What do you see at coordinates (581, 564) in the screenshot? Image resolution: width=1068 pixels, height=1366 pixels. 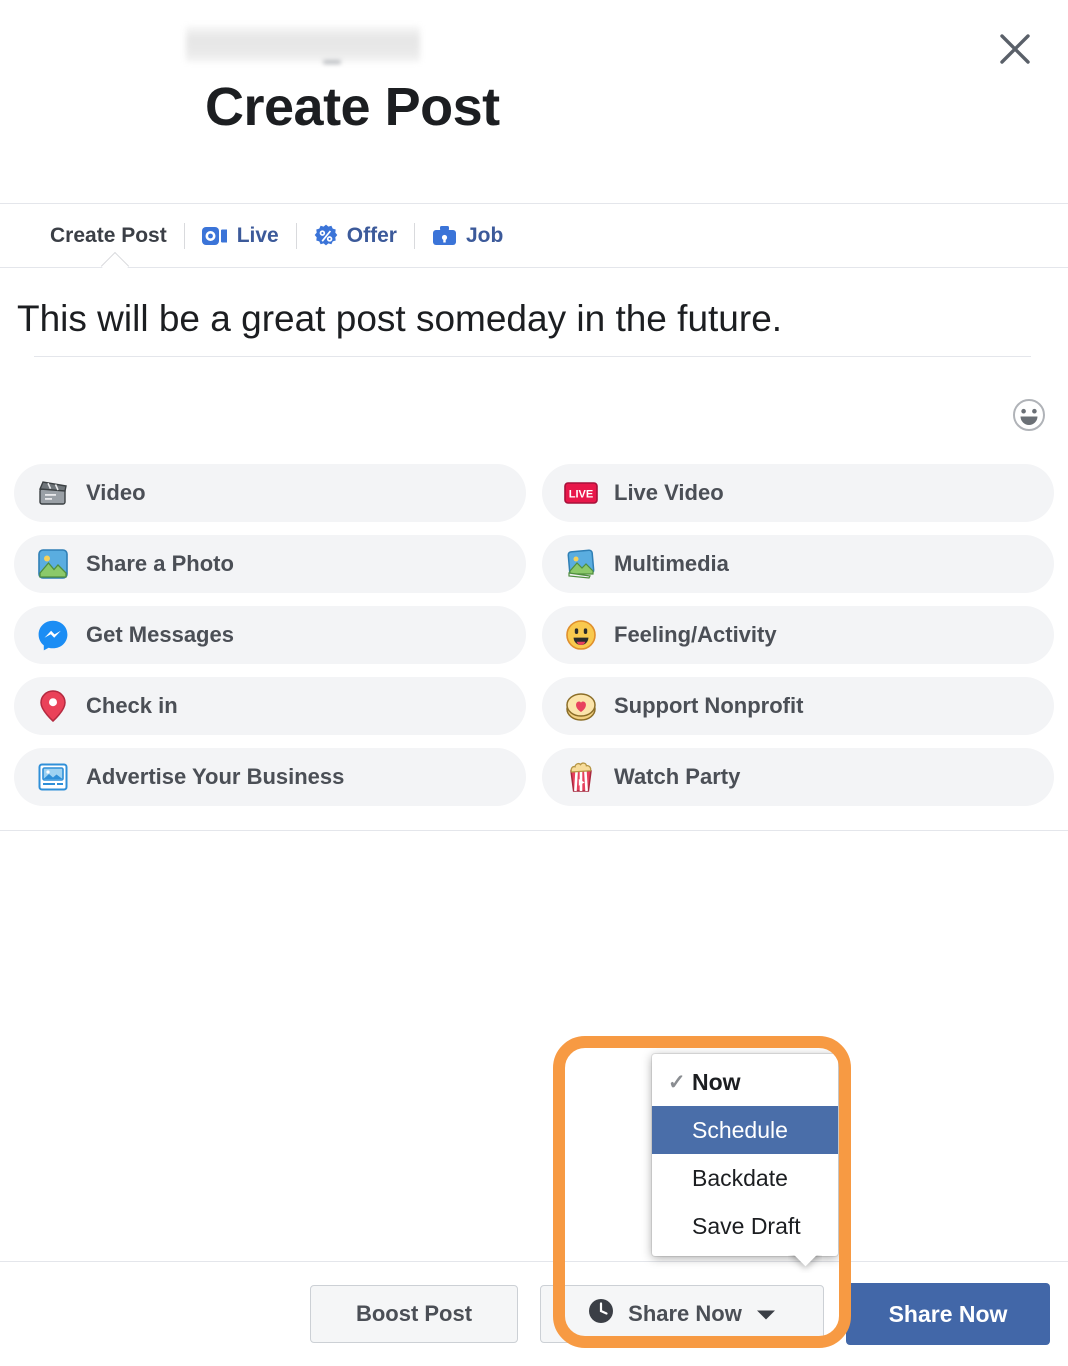 I see `multimedia-icon` at bounding box center [581, 564].